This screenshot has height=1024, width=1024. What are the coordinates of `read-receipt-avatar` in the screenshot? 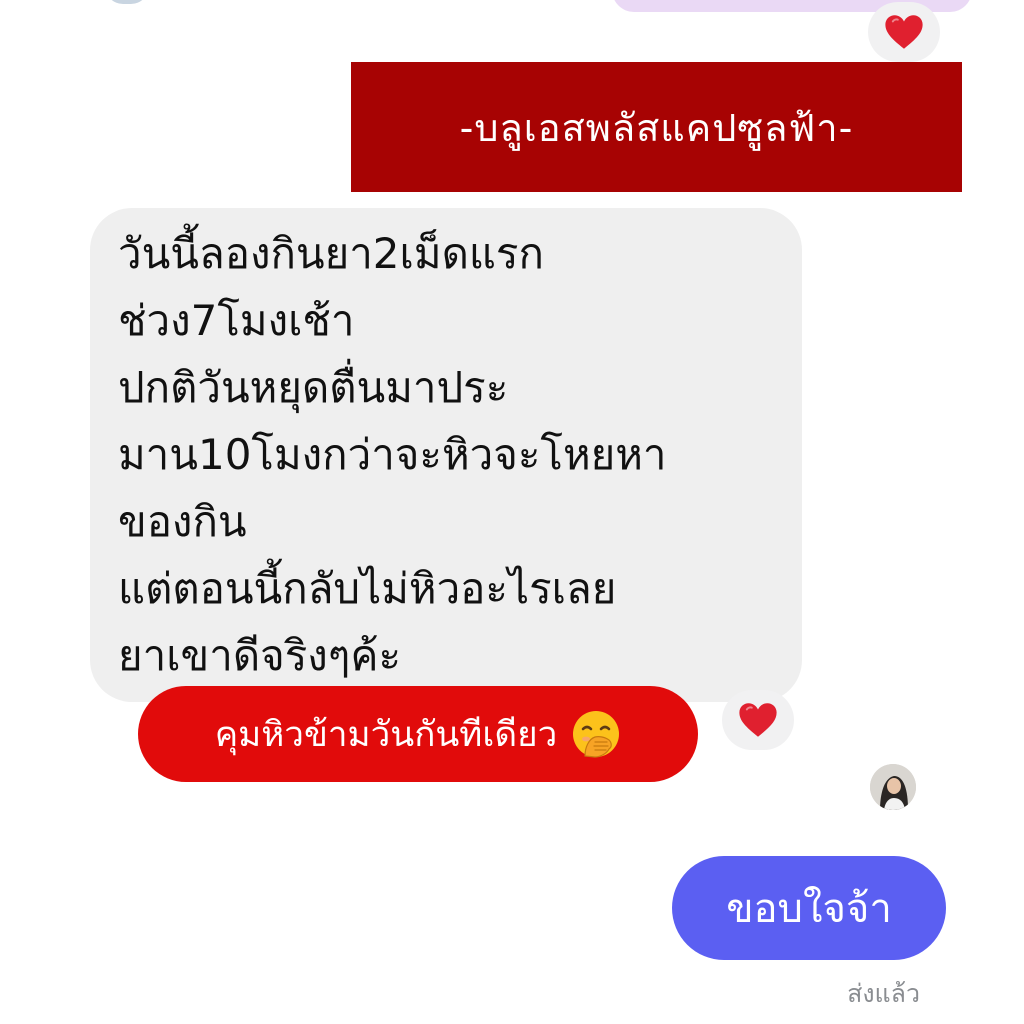 It's located at (893, 787).